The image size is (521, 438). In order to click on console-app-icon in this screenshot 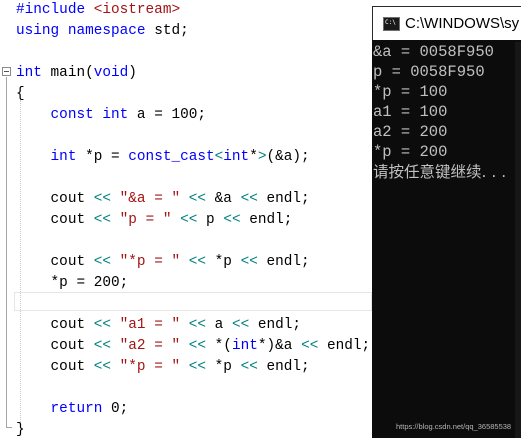, I will do `click(391, 24)`.